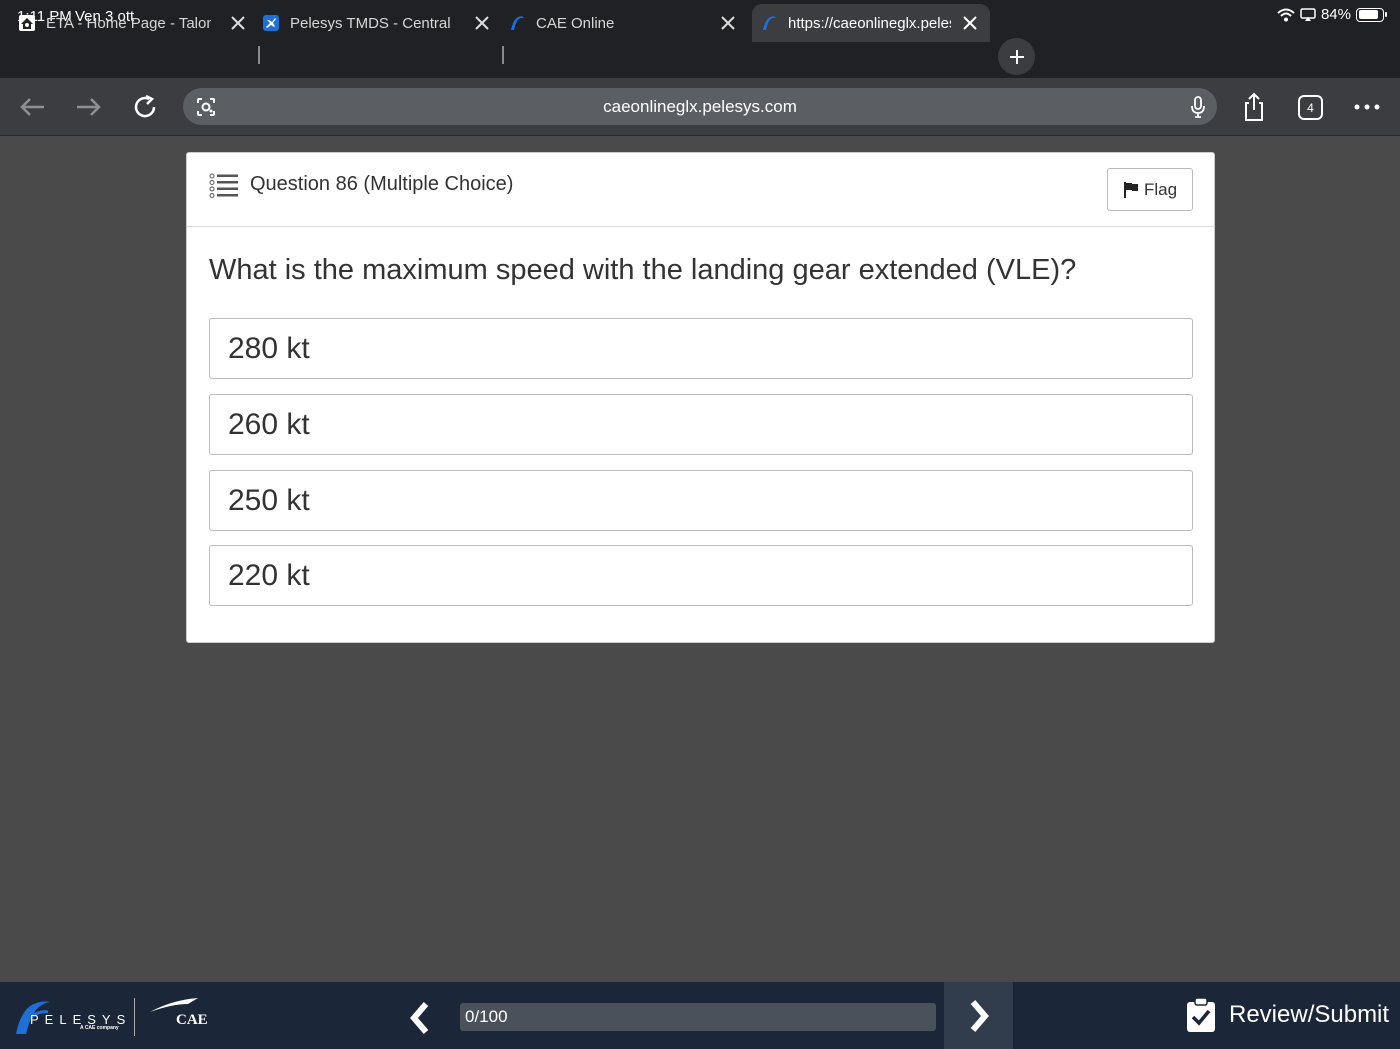  I want to click on tab-eta-home: ETA - Home Page - Talon, so click(138, 23).